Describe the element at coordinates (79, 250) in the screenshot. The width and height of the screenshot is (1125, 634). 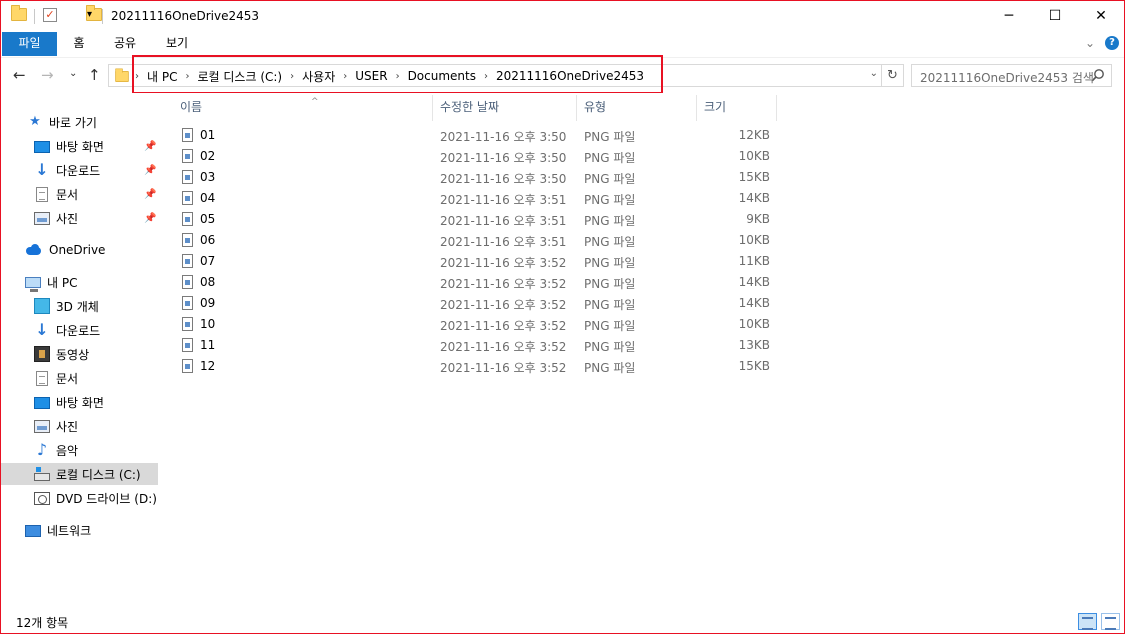
I see `nav-onedrive: OneDrive` at that location.